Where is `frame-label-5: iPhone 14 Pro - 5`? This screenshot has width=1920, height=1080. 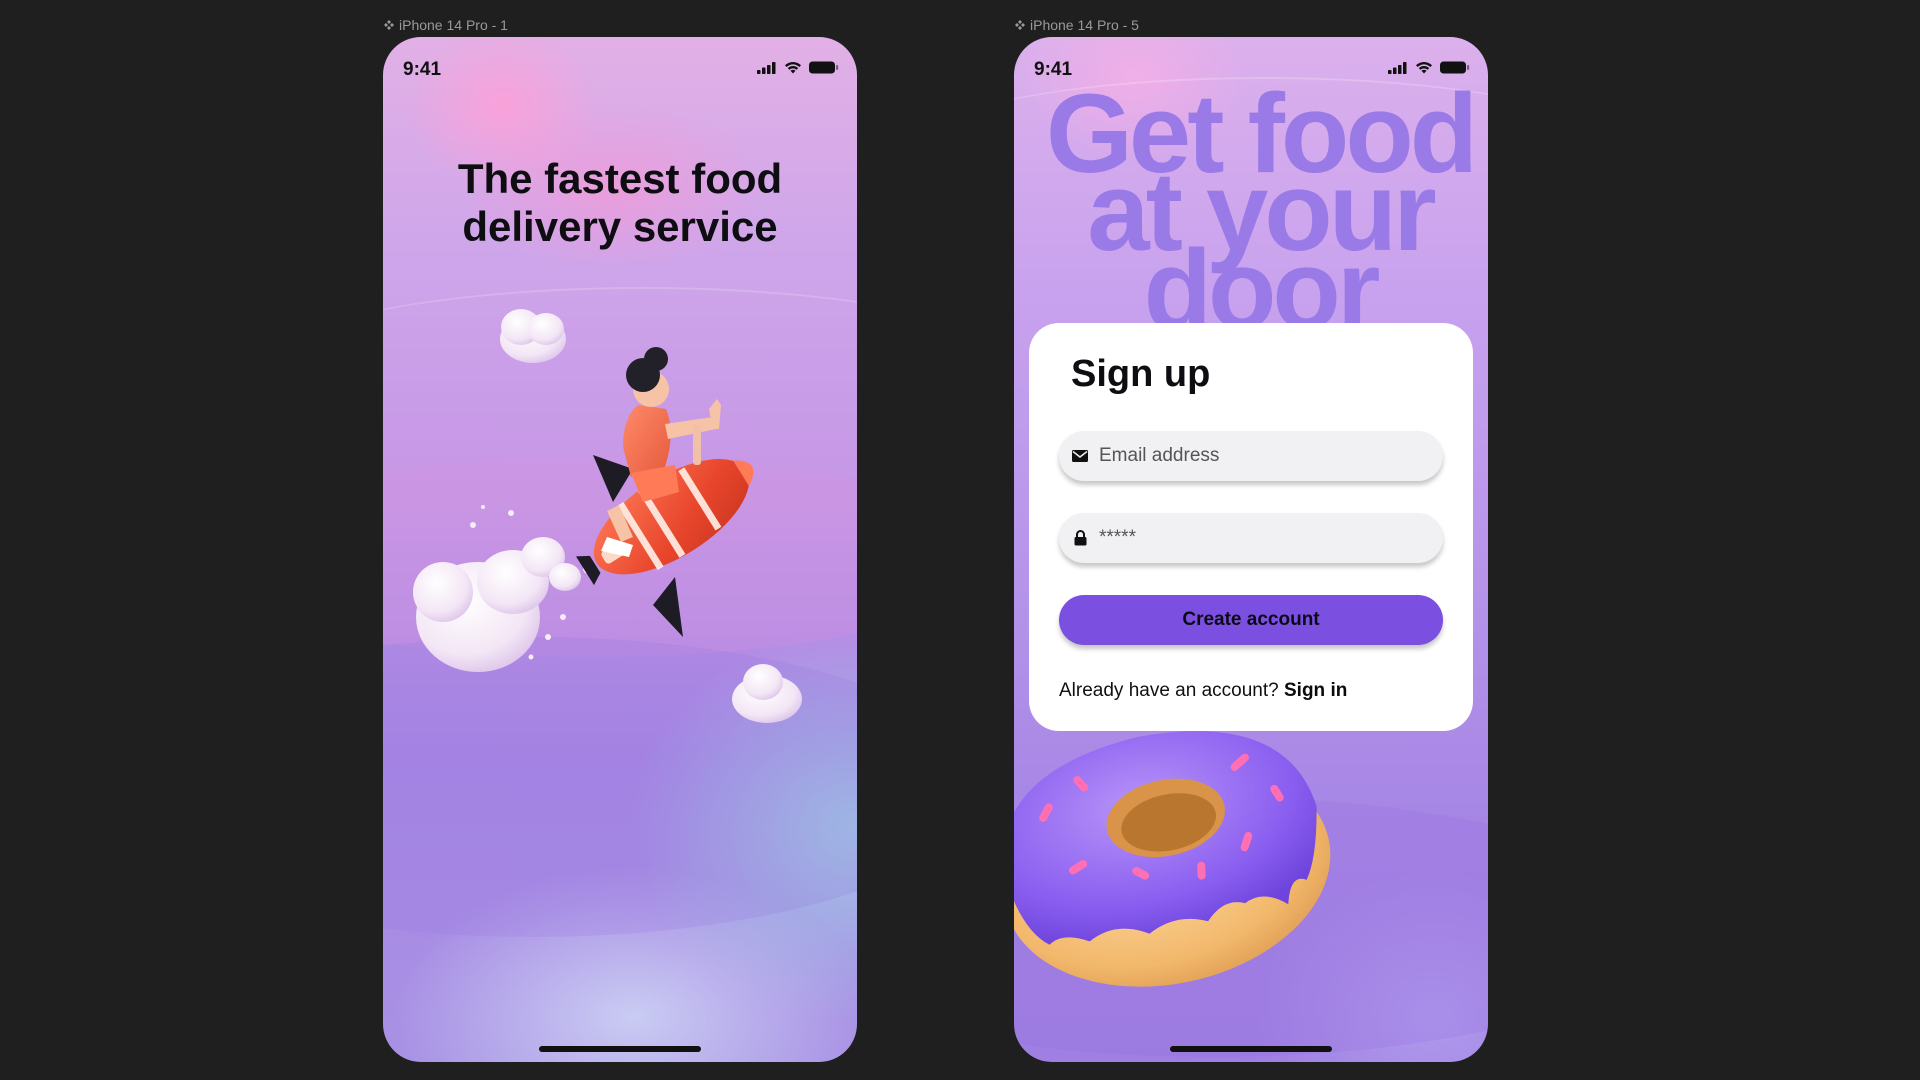 frame-label-5: iPhone 14 Pro - 5 is located at coordinates (1077, 25).